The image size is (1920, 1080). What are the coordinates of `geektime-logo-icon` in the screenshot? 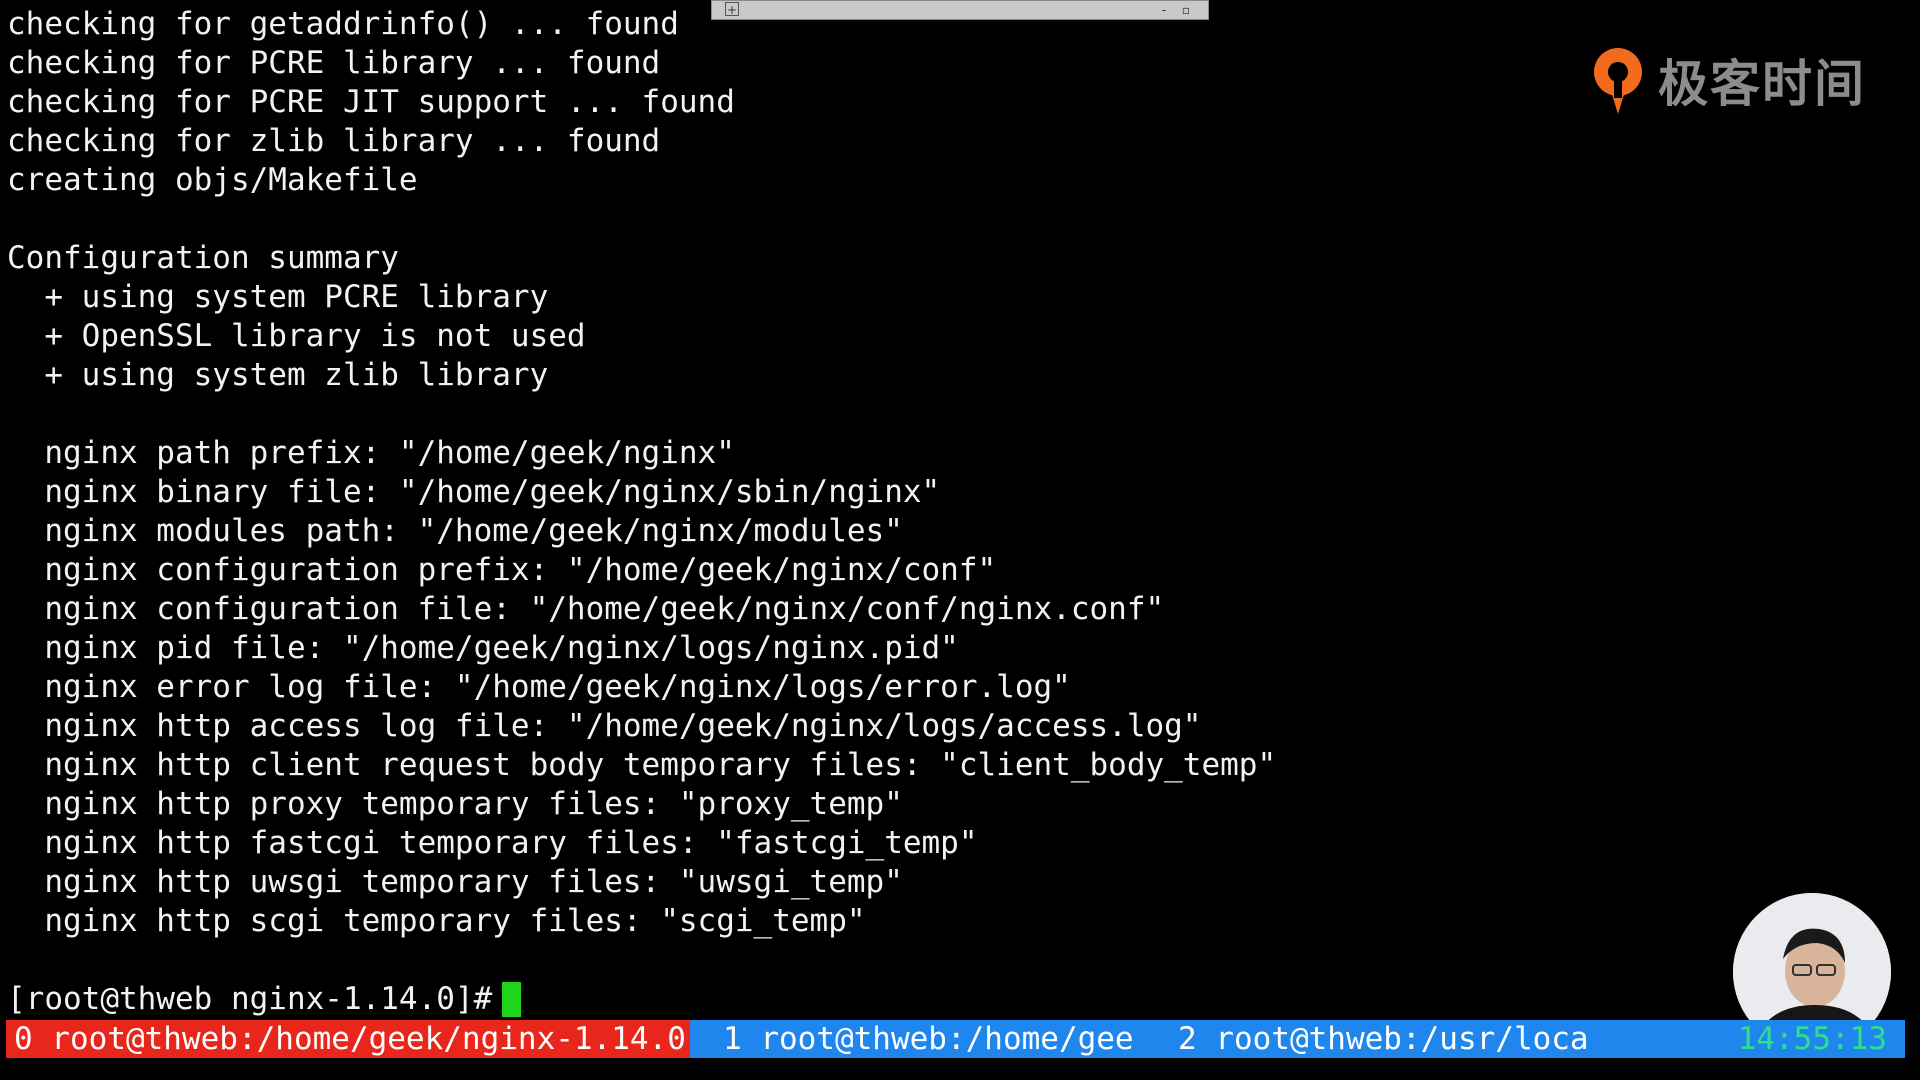 It's located at (1618, 81).